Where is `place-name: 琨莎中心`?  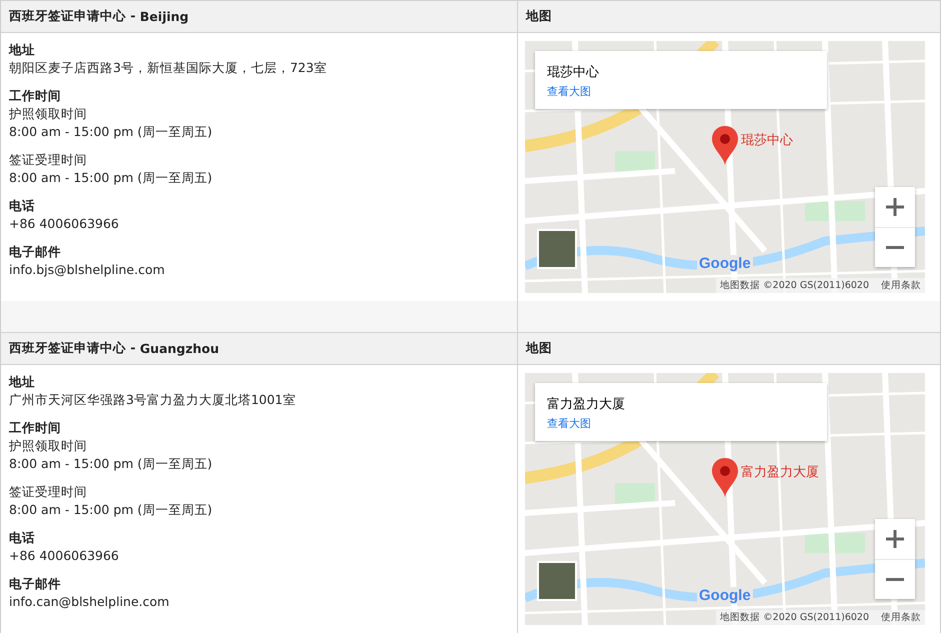 place-name: 琨莎中心 is located at coordinates (573, 72).